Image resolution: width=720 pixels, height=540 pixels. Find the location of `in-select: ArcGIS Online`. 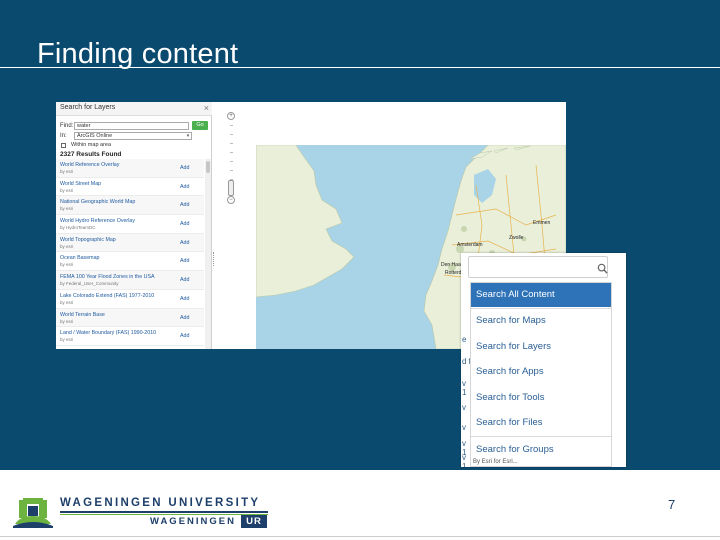

in-select: ArcGIS Online is located at coordinates (133, 136).